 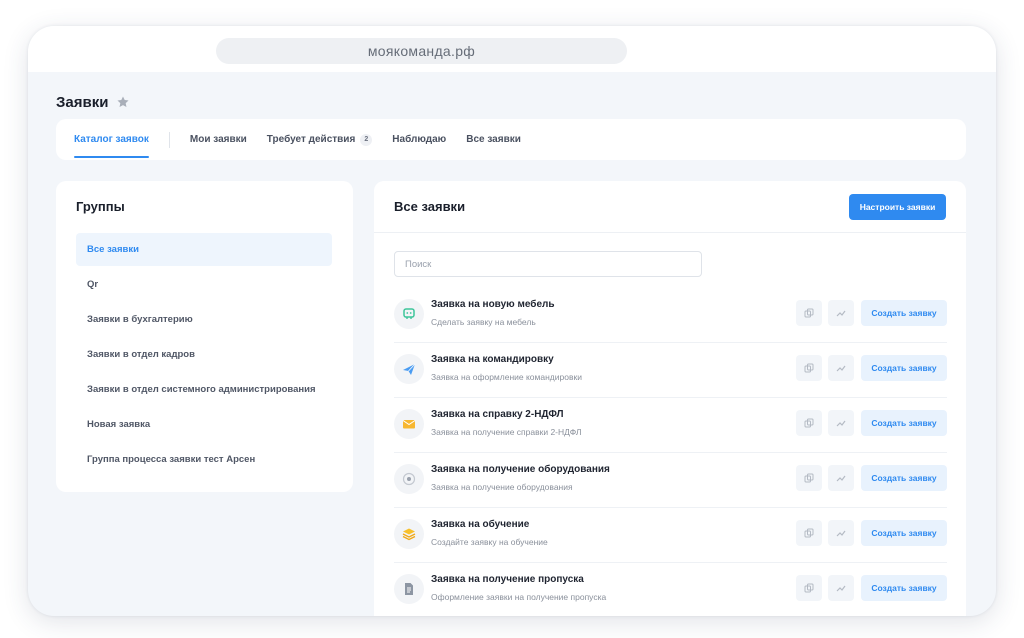 I want to click on group-item-qr: Qr, so click(x=204, y=284).